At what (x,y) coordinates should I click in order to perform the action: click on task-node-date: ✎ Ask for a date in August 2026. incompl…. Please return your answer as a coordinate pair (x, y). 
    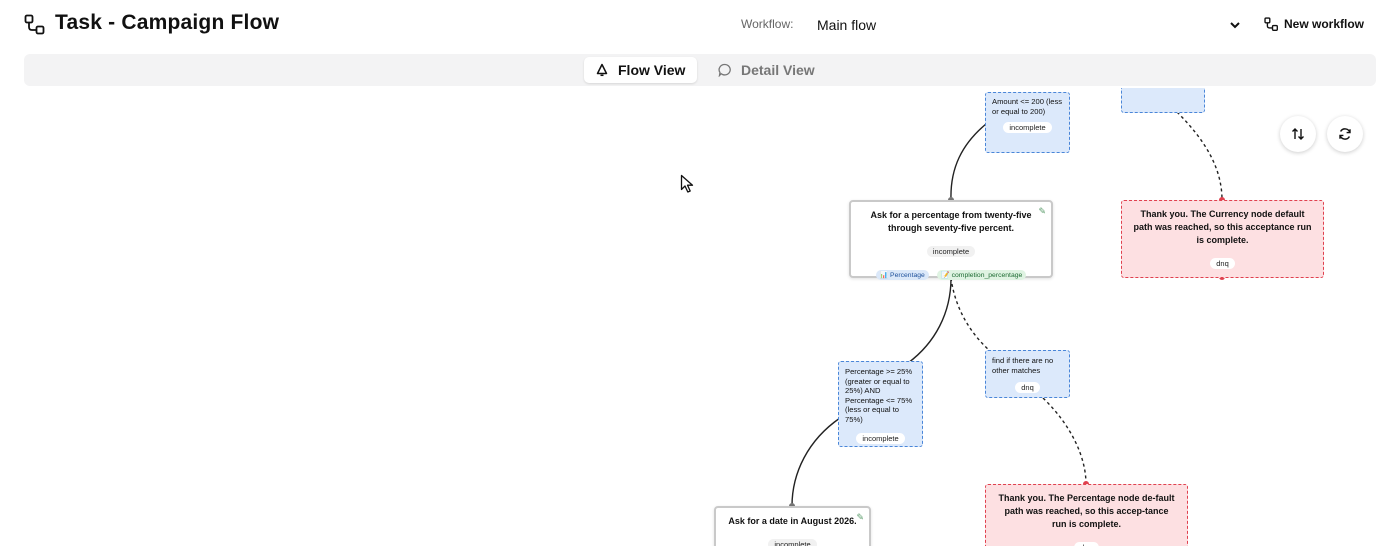
    Looking at the image, I should click on (792, 526).